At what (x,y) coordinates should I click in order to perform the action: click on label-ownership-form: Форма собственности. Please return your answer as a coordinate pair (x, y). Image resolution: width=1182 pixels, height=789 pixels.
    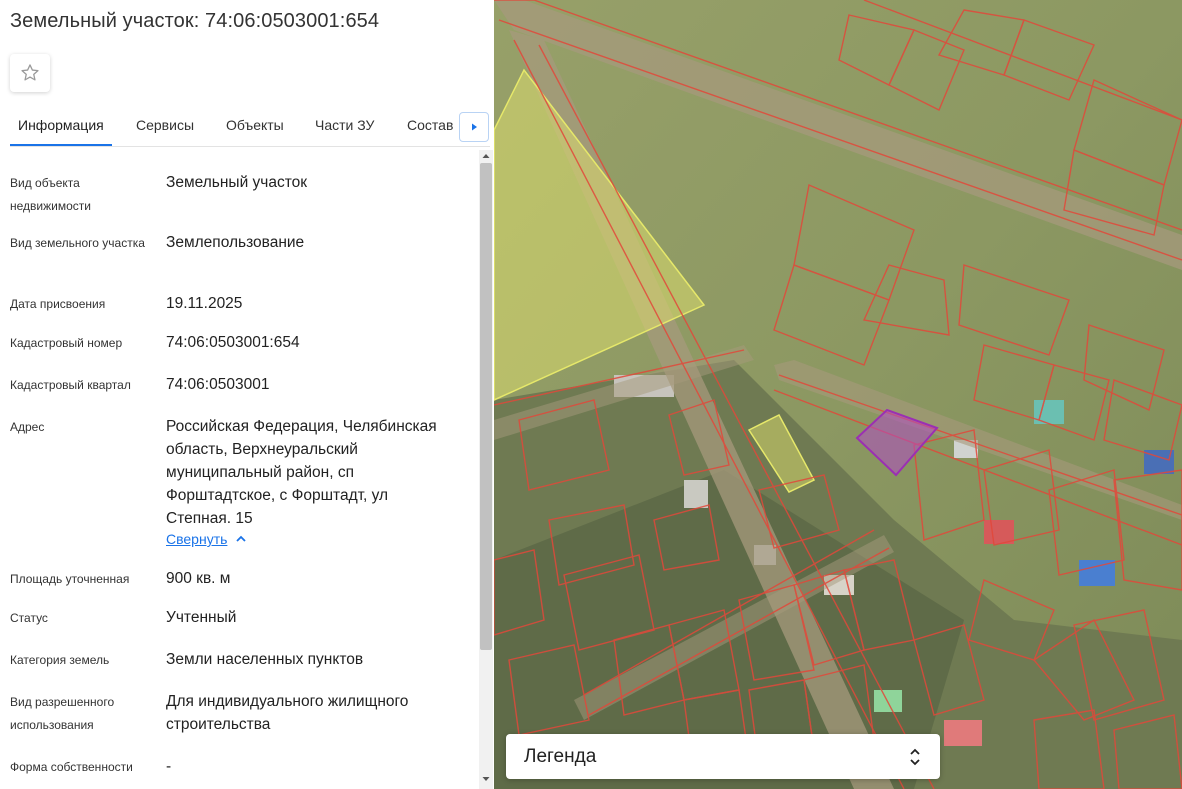
    Looking at the image, I should click on (71, 767).